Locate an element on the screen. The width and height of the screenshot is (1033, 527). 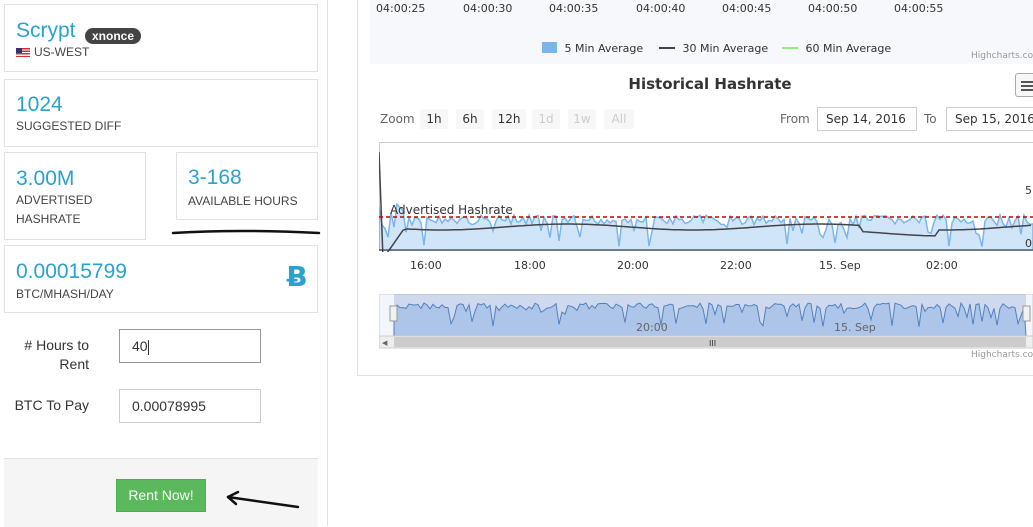
underline-annotation is located at coordinates (246, 232).